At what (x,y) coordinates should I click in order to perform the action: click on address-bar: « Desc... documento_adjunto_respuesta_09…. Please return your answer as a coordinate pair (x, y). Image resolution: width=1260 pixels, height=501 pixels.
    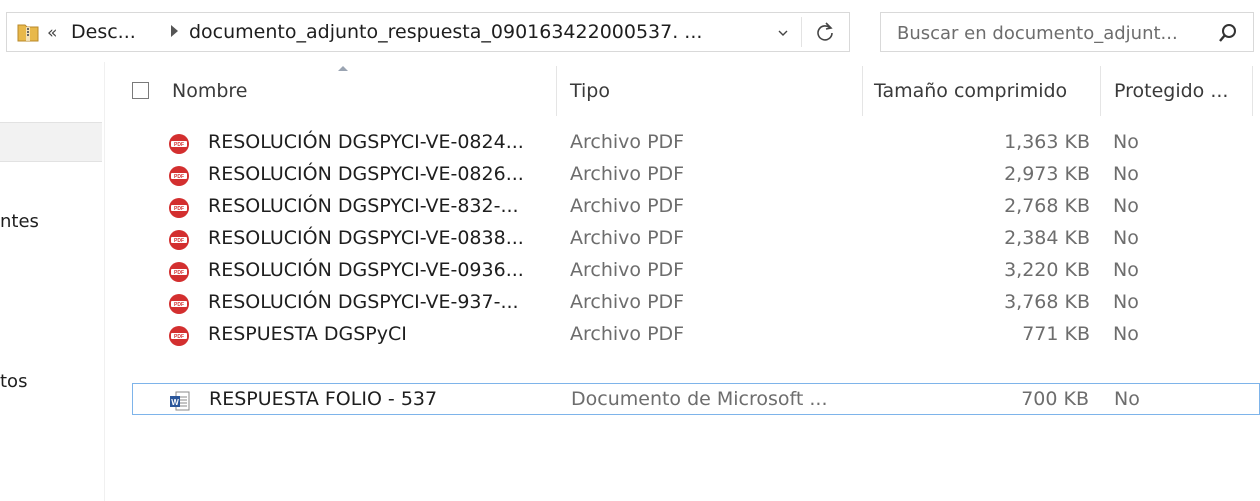
    Looking at the image, I should click on (428, 32).